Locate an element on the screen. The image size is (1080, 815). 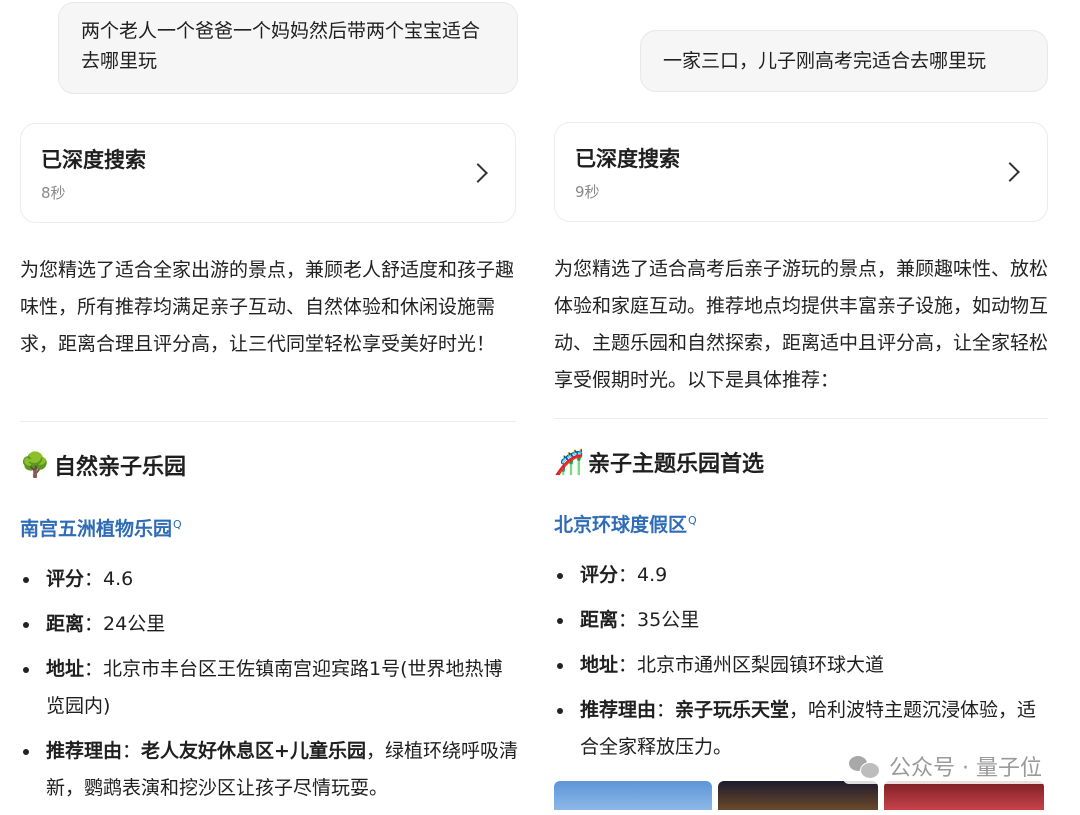
distance-item: 距离：35公里 is located at coordinates (803, 620).